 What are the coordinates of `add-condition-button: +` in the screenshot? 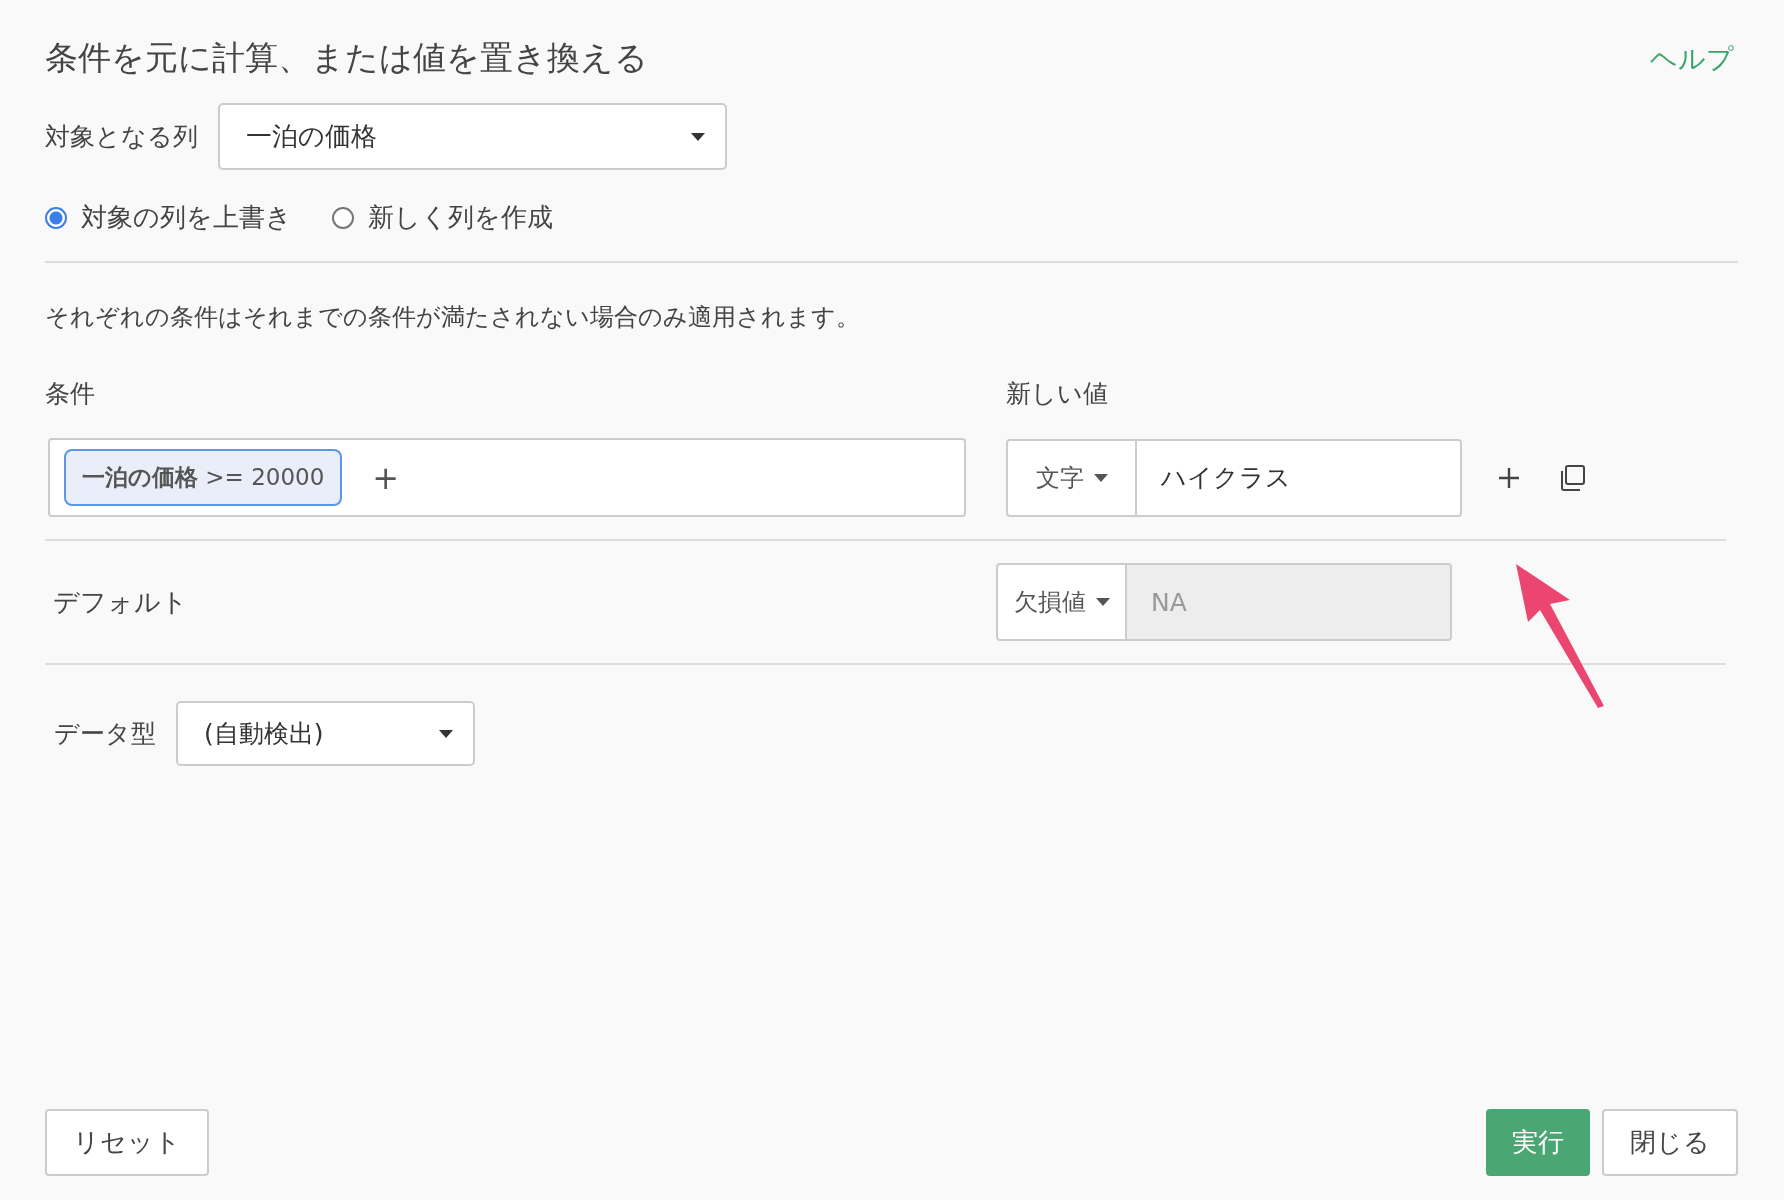 It's located at (386, 477).